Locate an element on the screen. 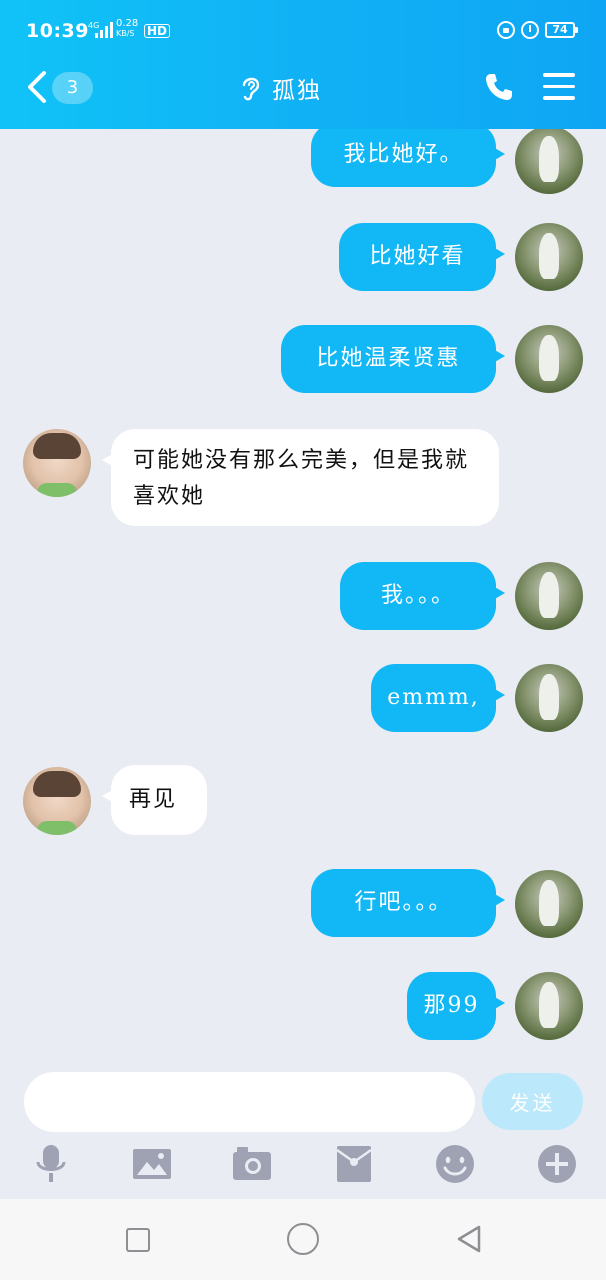  message-bubble: 可能她没有那么完美，但是我就喜欢她 is located at coordinates (300, 477).